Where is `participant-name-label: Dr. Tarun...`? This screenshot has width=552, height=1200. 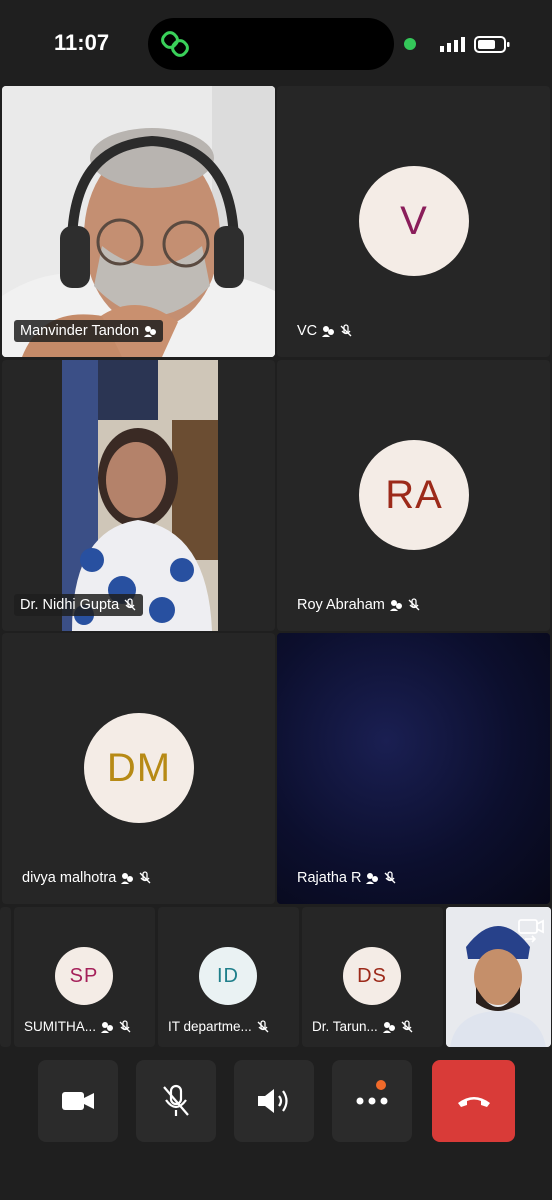 participant-name-label: Dr. Tarun... is located at coordinates (363, 1026).